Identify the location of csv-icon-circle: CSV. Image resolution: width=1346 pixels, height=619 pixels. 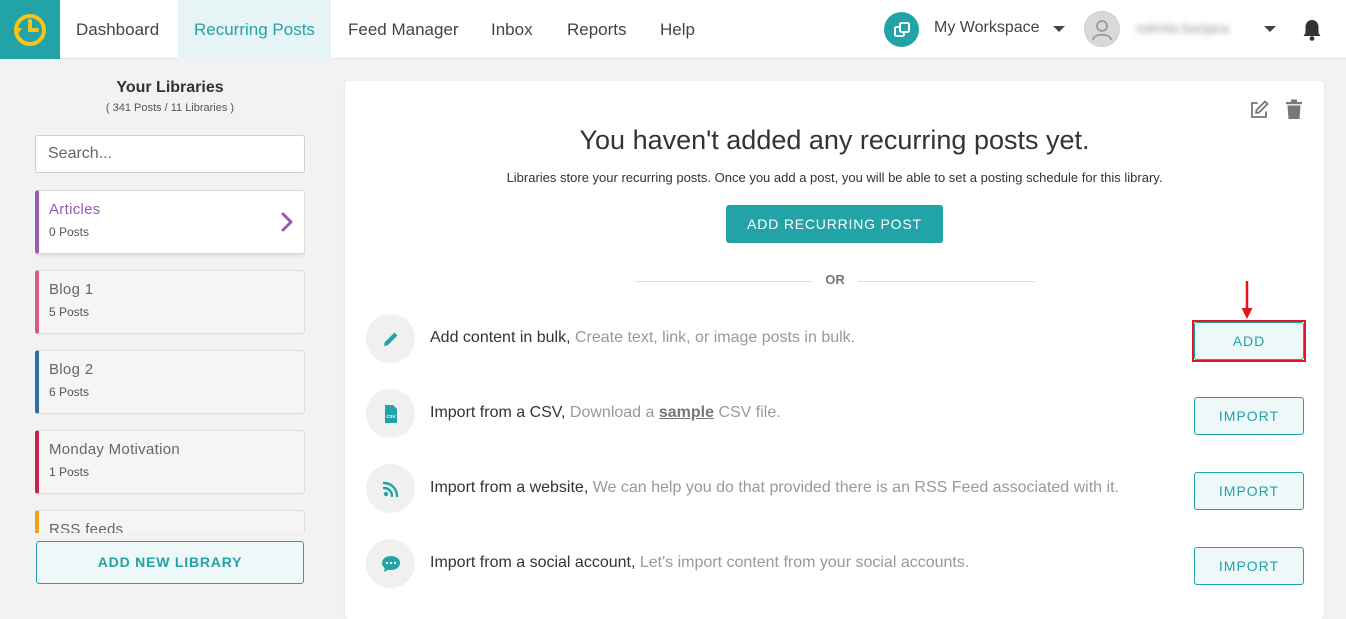
(390, 413).